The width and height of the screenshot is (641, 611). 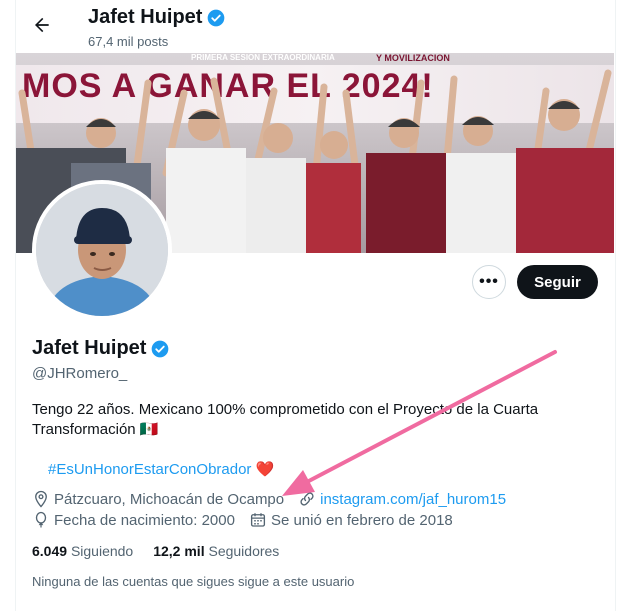 I want to click on more-icon: •••, so click(x=489, y=281).